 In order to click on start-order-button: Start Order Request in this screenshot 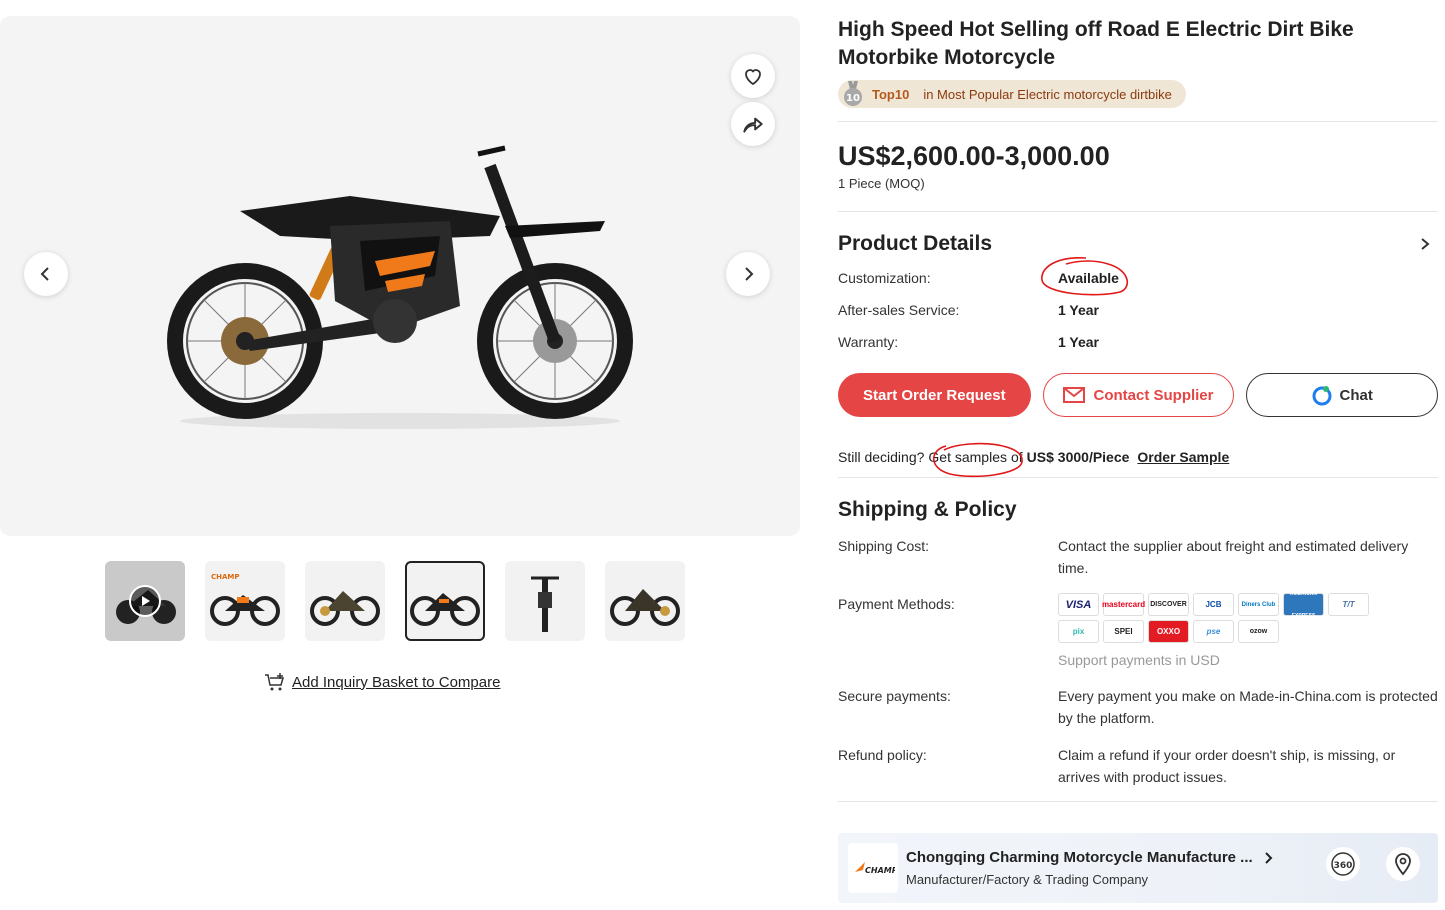, I will do `click(934, 395)`.